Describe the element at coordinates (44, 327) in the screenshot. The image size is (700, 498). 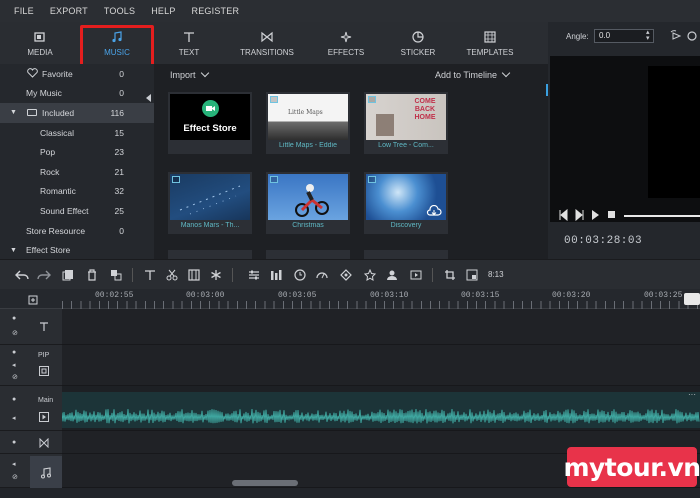
I see `text-track-icon` at that location.